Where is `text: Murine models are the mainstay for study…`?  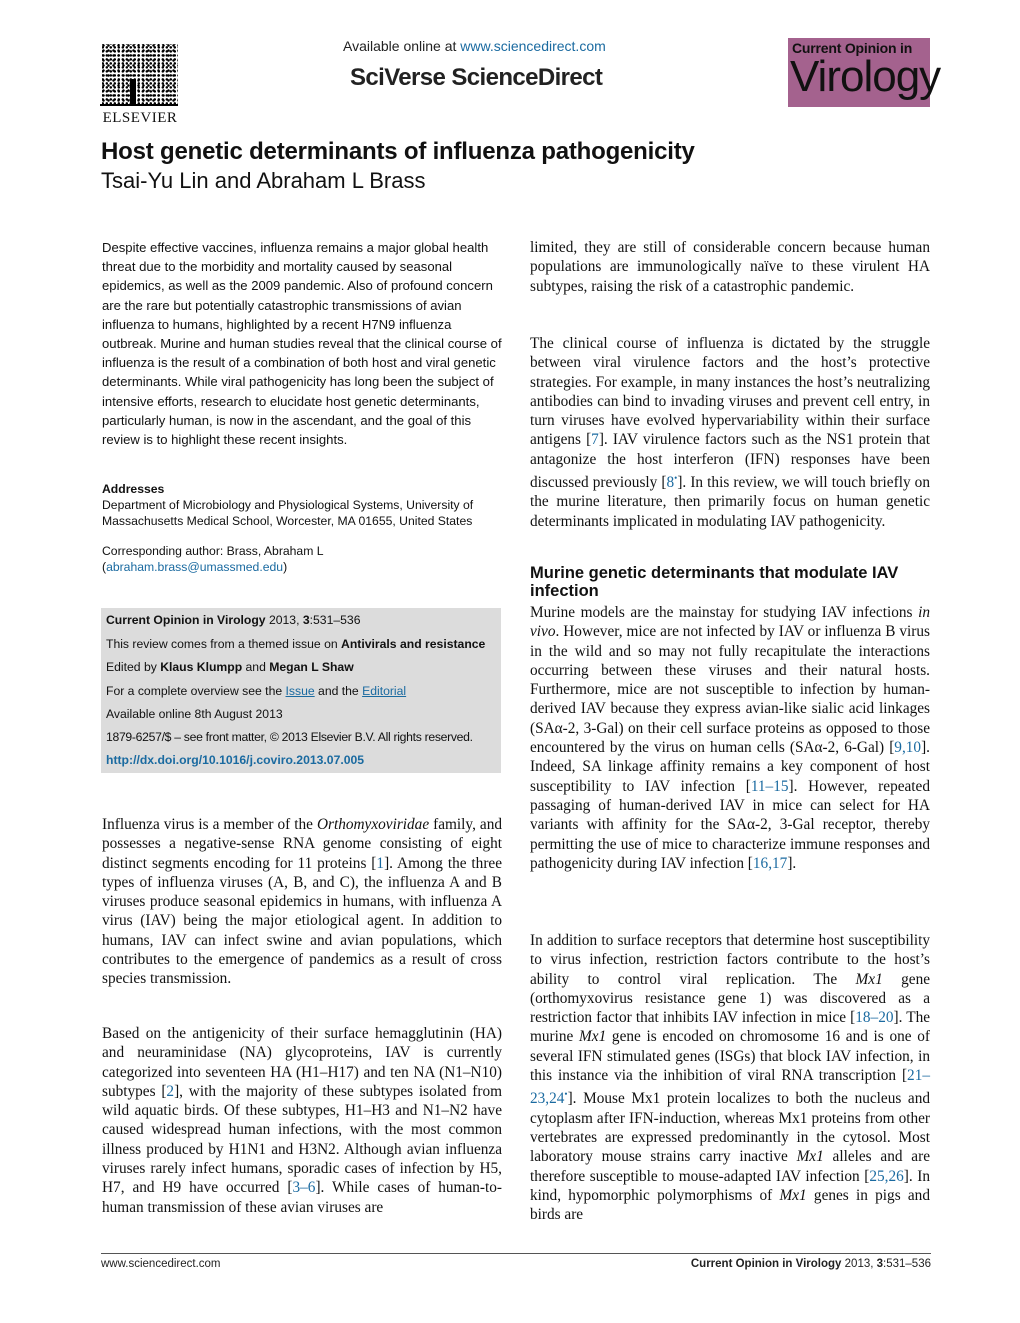 text: Murine models are the mainstay for study… is located at coordinates (724, 612).